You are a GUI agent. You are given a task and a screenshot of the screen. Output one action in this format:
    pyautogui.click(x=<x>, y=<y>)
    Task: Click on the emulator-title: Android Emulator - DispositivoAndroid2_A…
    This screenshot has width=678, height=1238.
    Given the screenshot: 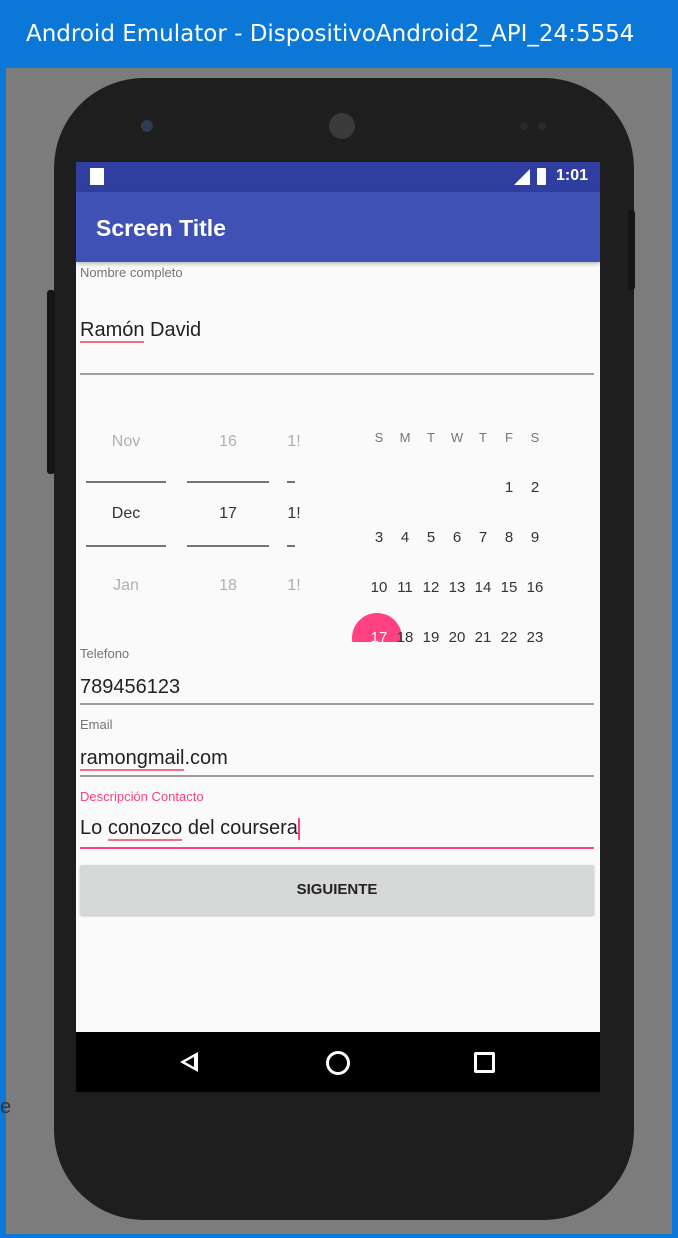 What is the action you would take?
    pyautogui.click(x=330, y=34)
    